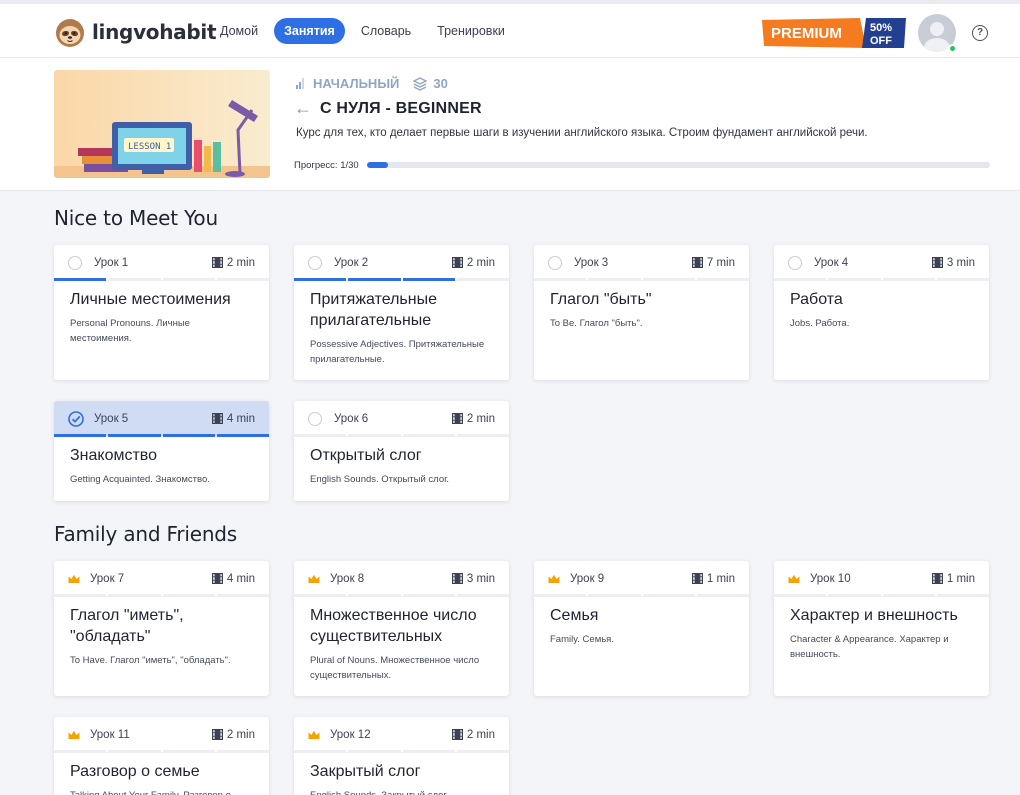 The image size is (1020, 795). Describe the element at coordinates (351, 262) in the screenshot. I see `lesson-number: Урок 2` at that location.